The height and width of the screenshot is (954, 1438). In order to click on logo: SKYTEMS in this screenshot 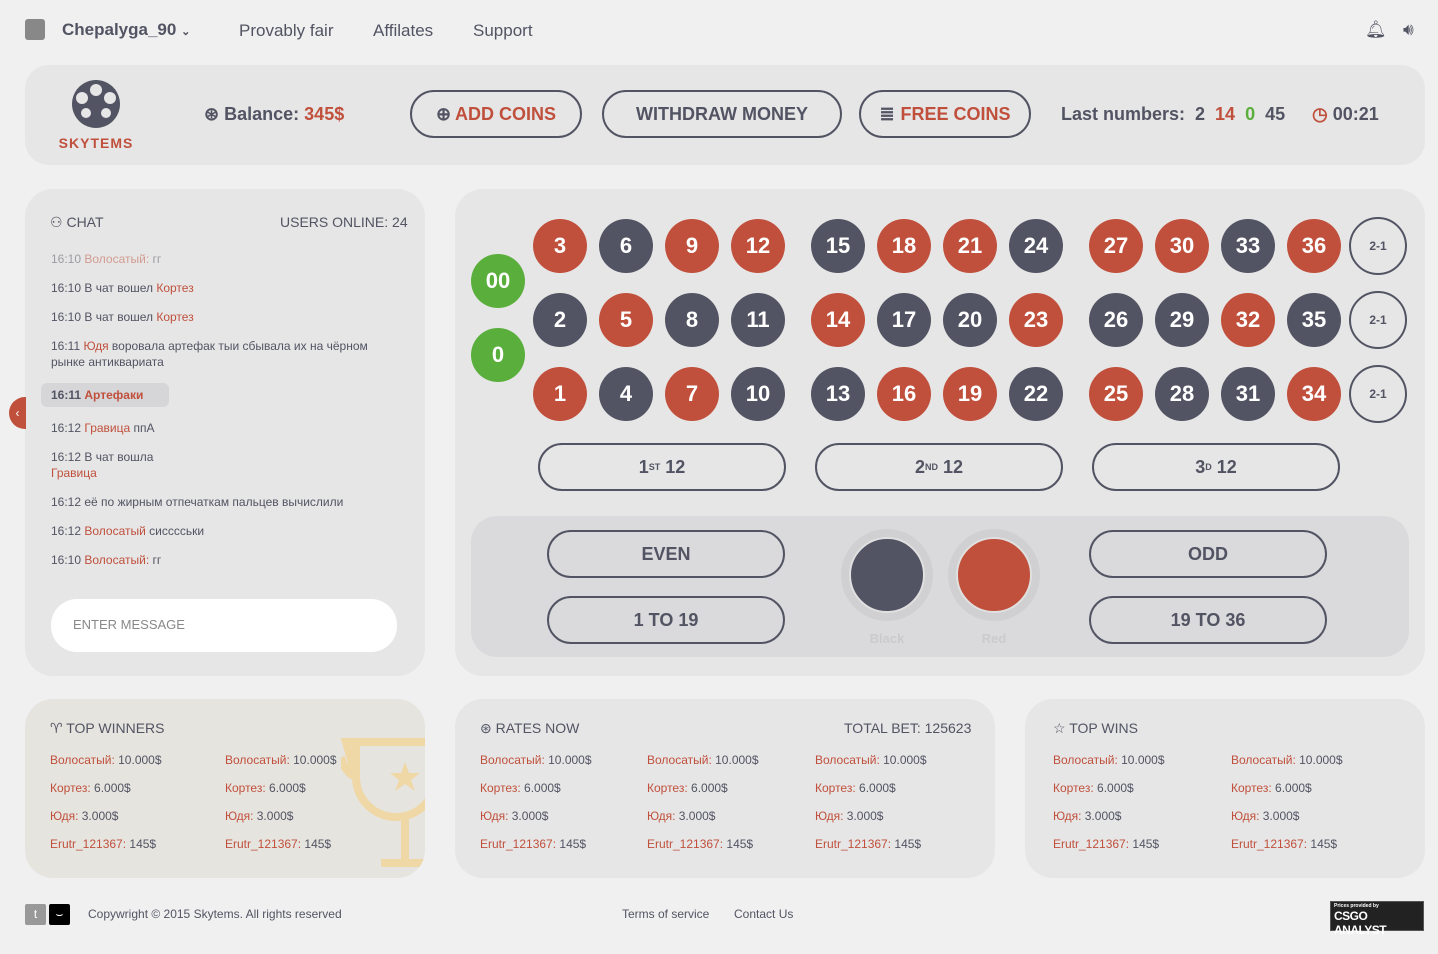, I will do `click(96, 115)`.